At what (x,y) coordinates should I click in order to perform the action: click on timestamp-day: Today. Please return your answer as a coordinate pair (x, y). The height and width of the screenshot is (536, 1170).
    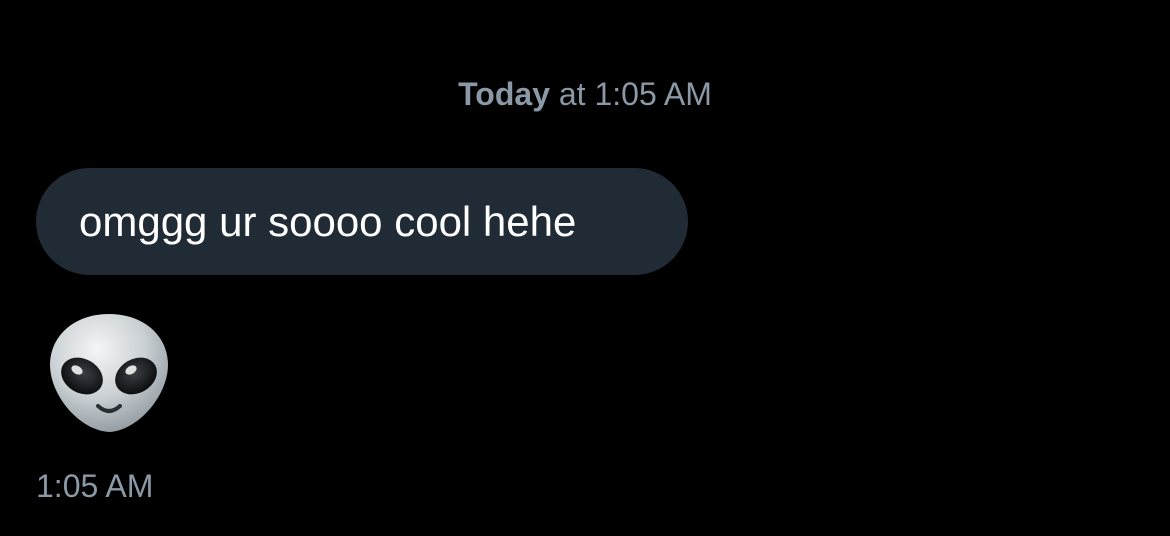
    Looking at the image, I should click on (504, 94).